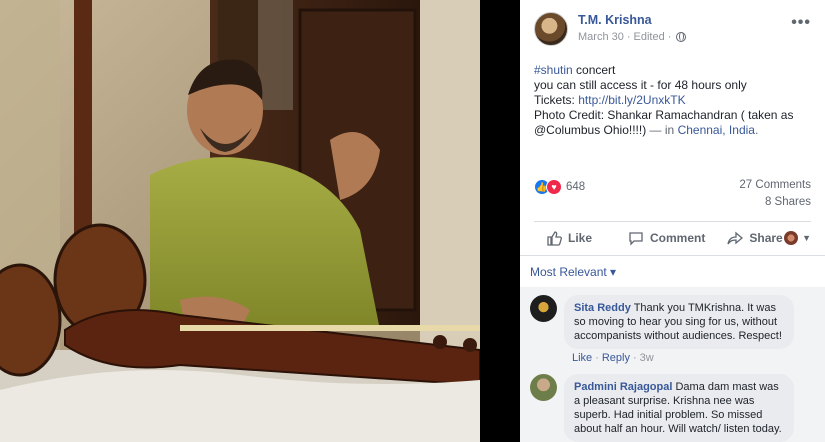  I want to click on shares-count: 8 Shares, so click(788, 202).